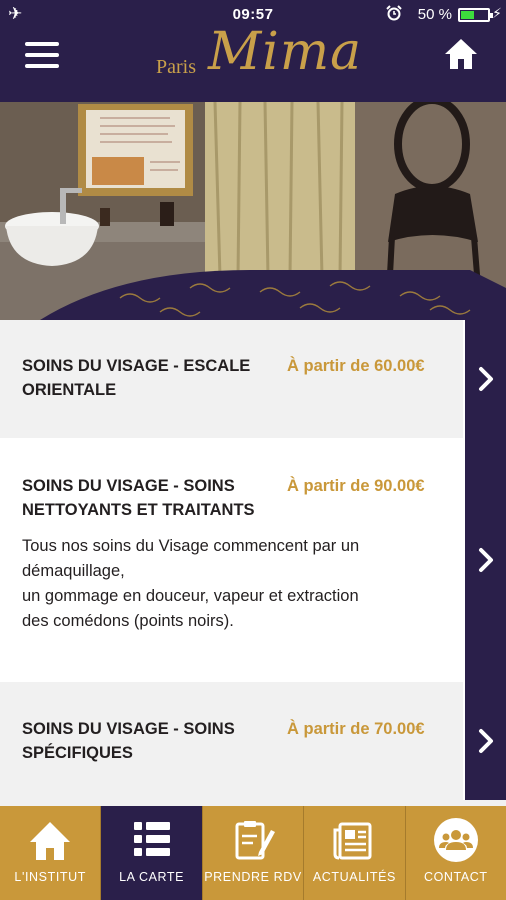  What do you see at coordinates (455, 877) in the screenshot?
I see `tab-label: CONTACT` at bounding box center [455, 877].